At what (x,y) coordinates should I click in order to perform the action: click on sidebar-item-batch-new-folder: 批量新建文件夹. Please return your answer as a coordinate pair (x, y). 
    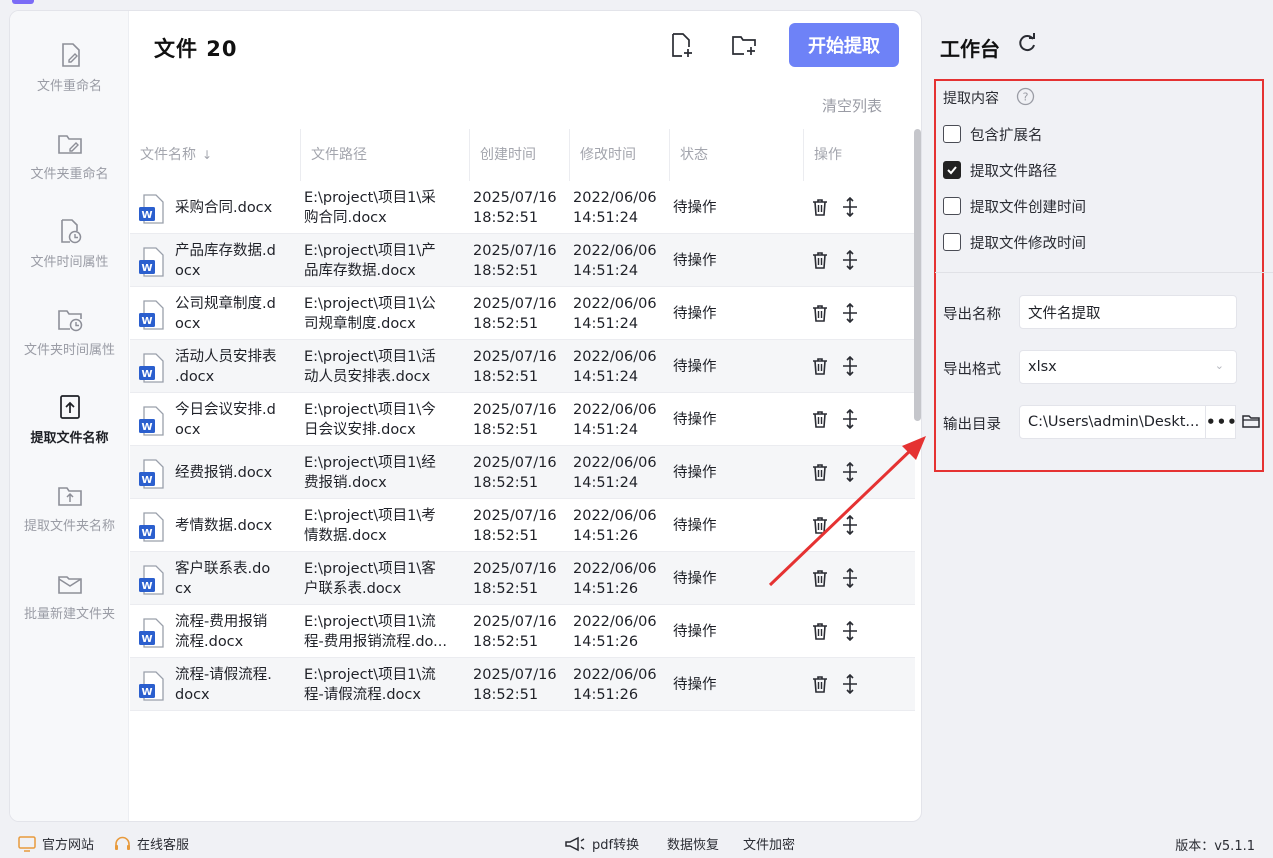
    Looking at the image, I should click on (69, 609).